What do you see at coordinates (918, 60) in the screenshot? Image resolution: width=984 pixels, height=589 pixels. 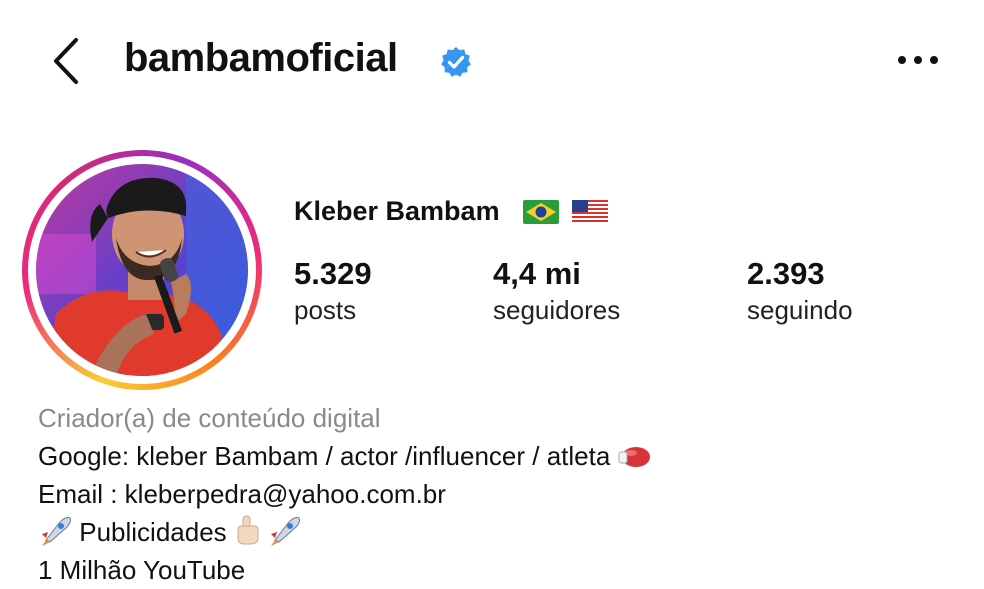 I see `more-options-icon` at bounding box center [918, 60].